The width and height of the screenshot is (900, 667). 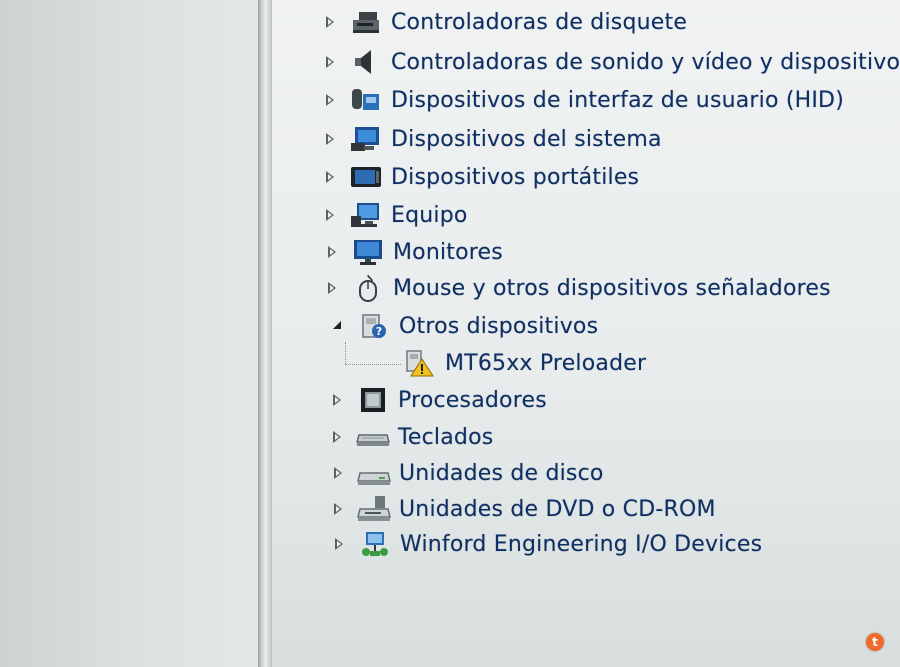 What do you see at coordinates (515, 177) in the screenshot?
I see `tree-item-label: Dispositivos portátiles` at bounding box center [515, 177].